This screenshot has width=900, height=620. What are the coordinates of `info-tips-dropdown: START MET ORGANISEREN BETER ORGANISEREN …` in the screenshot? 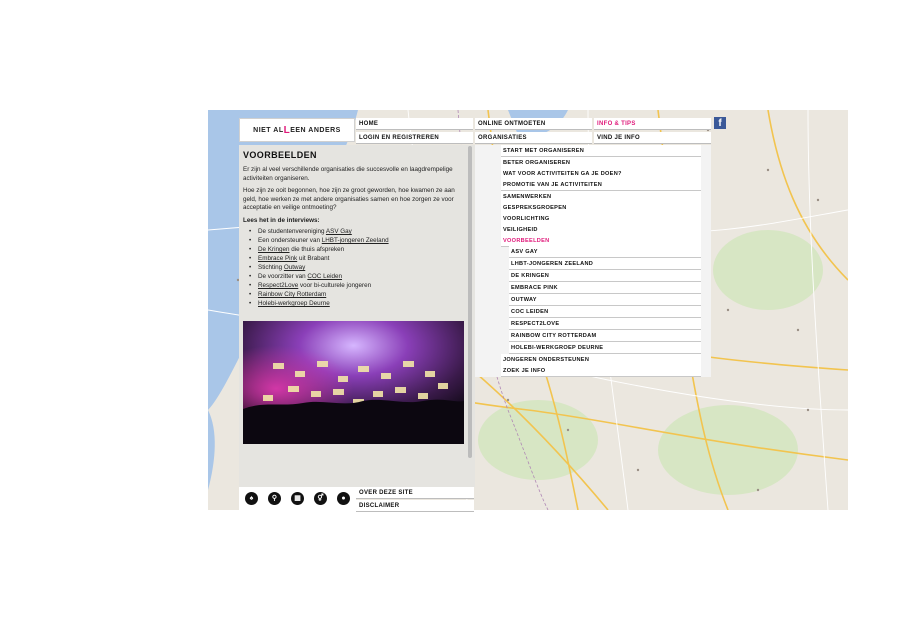 It's located at (593, 261).